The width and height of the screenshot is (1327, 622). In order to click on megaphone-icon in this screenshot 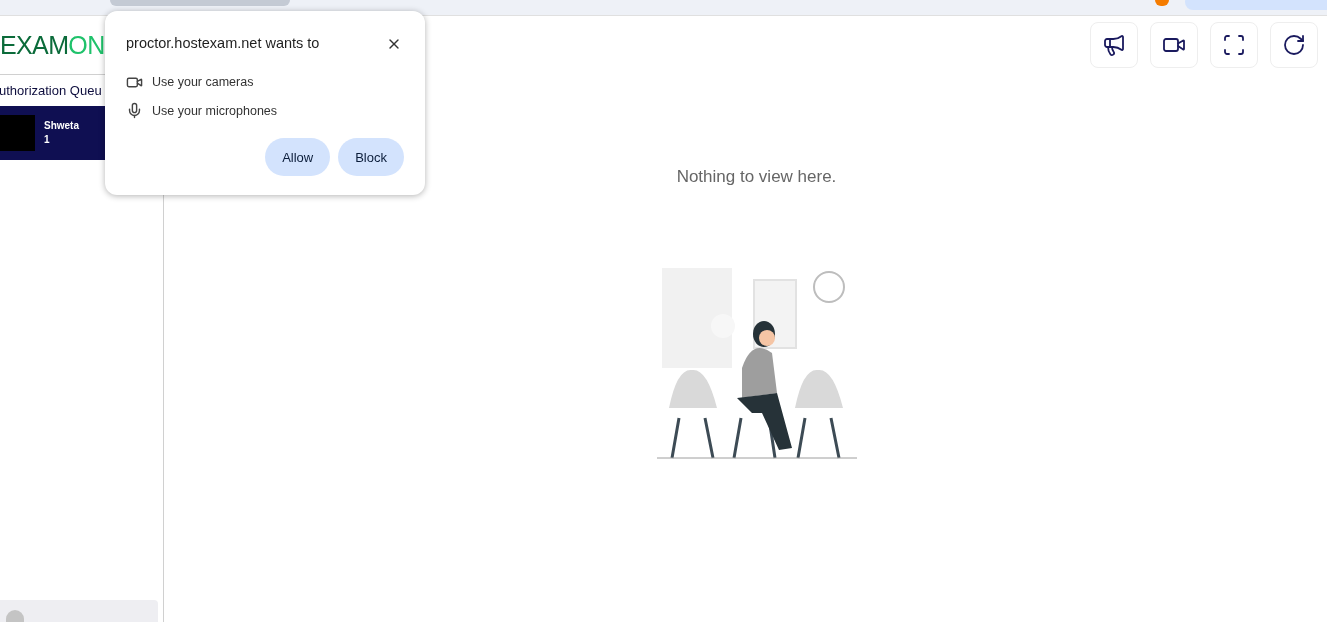, I will do `click(1114, 45)`.